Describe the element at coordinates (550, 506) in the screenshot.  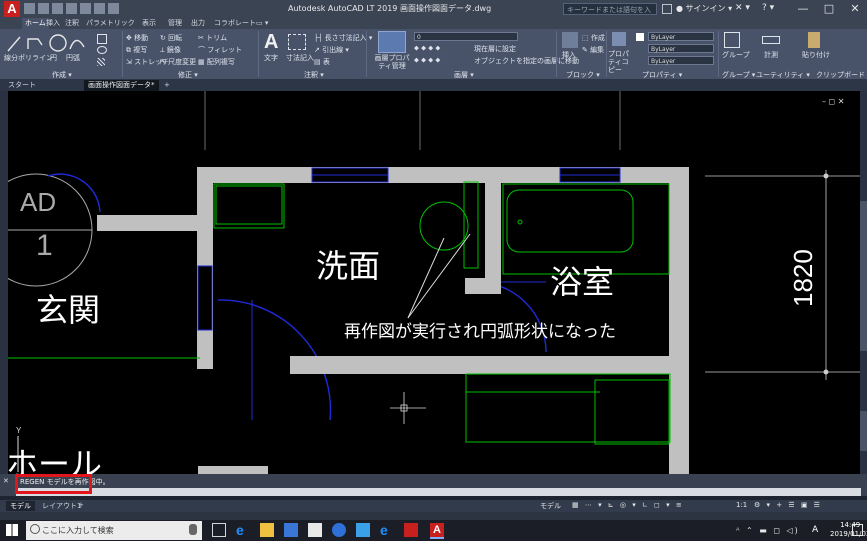
I see `model-space-button: モデル` at that location.